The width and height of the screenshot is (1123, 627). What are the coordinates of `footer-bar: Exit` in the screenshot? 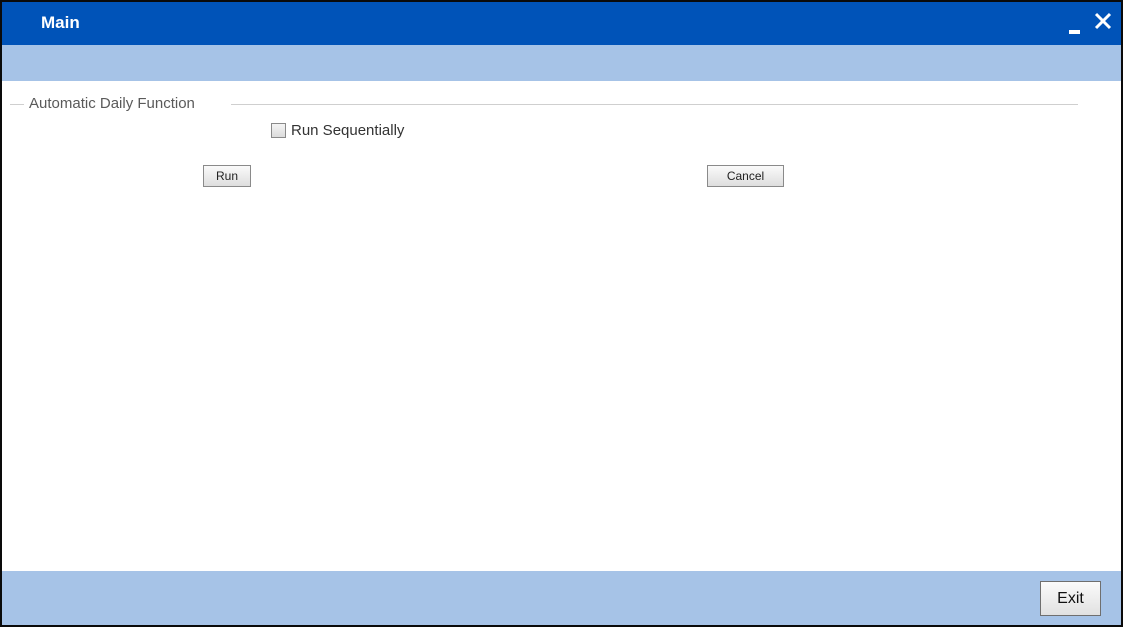 It's located at (561, 598).